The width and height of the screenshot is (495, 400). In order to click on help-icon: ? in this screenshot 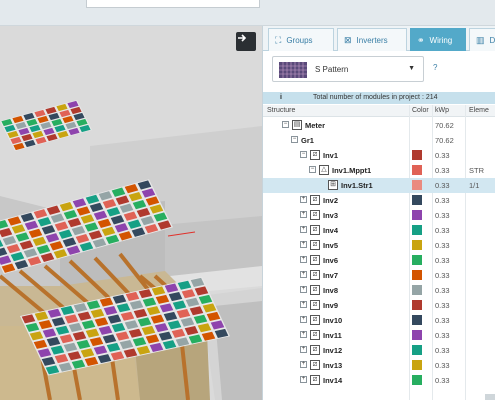, I will do `click(435, 67)`.